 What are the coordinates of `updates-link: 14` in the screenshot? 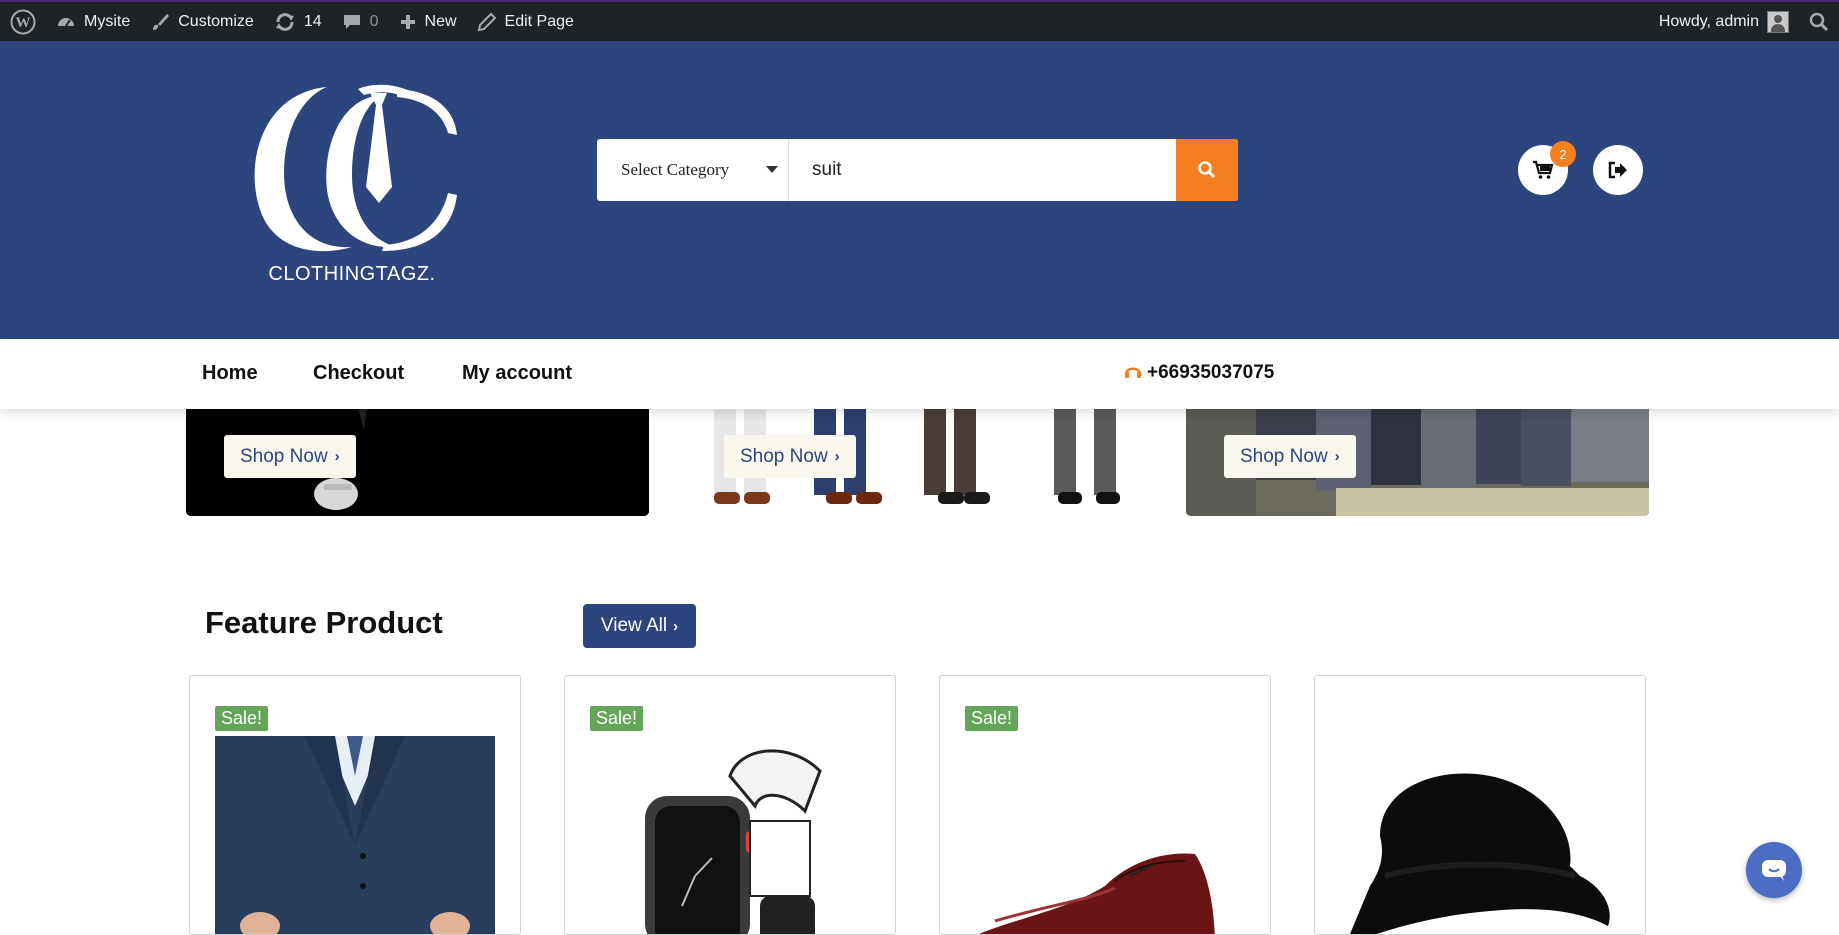 It's located at (298, 21).